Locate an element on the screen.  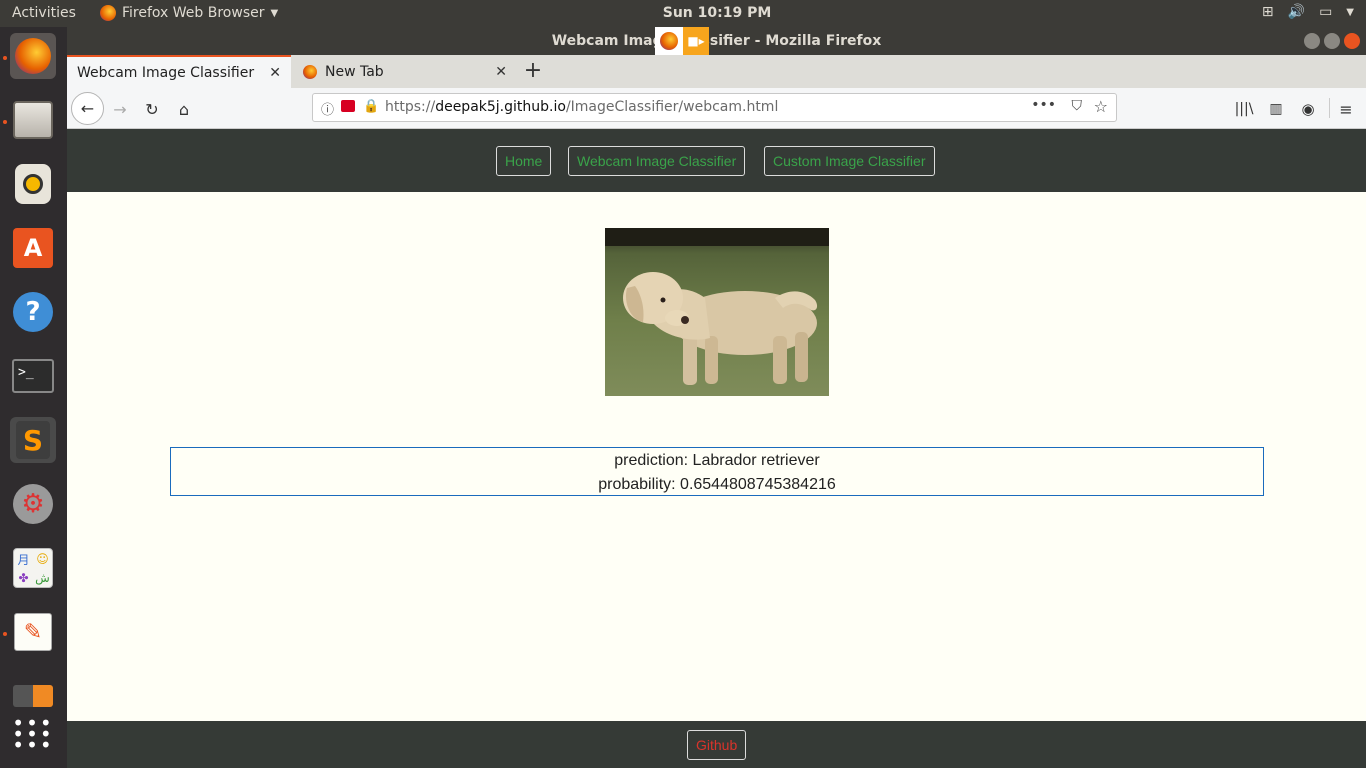
dock-show-apps: ••• ••• ••• is located at coordinates (33, 734).